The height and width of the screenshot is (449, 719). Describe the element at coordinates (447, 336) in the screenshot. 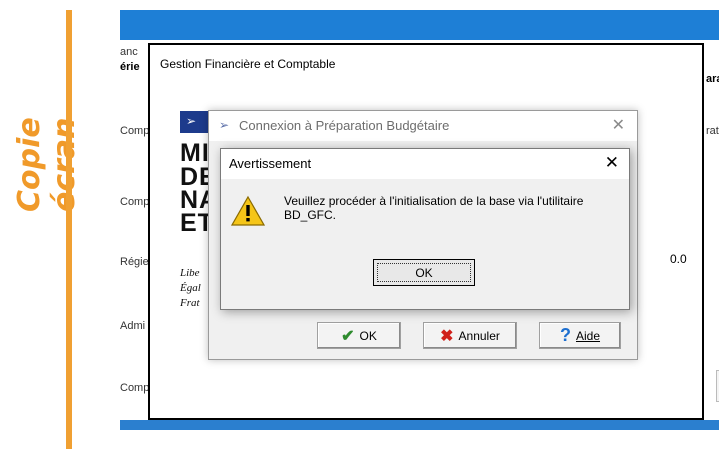

I see `cross-icon: ✖` at that location.